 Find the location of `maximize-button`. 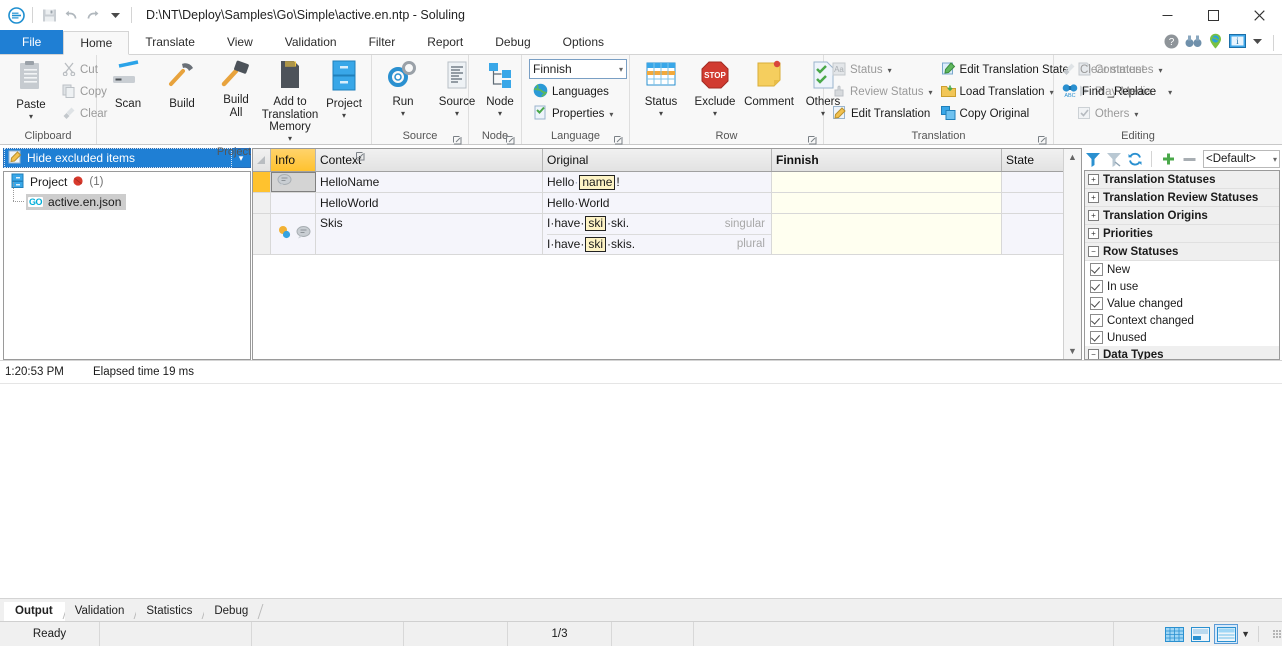

maximize-button is located at coordinates (1213, 15).